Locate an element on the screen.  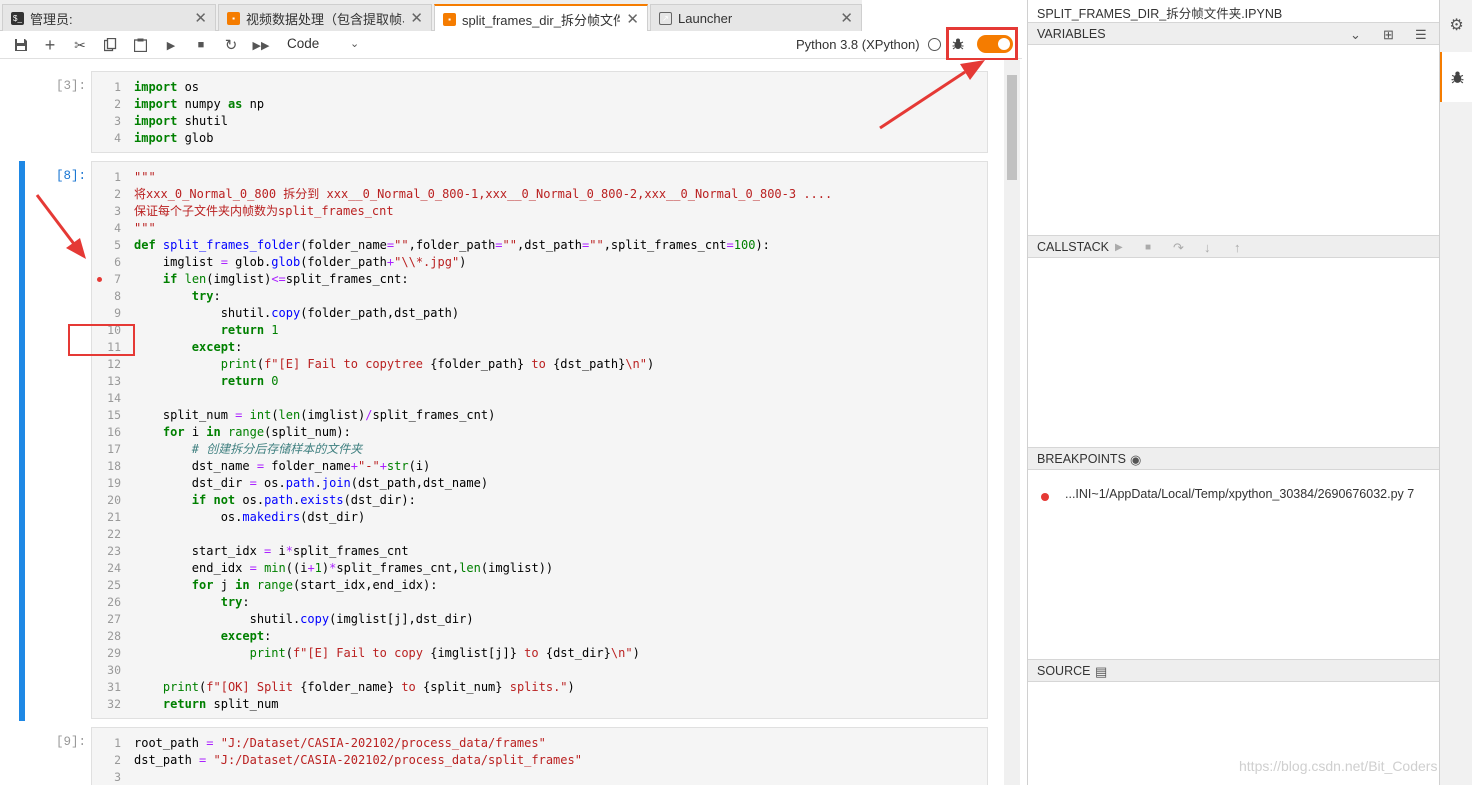
code-line: 8 try: is located at coordinates (540, 296).